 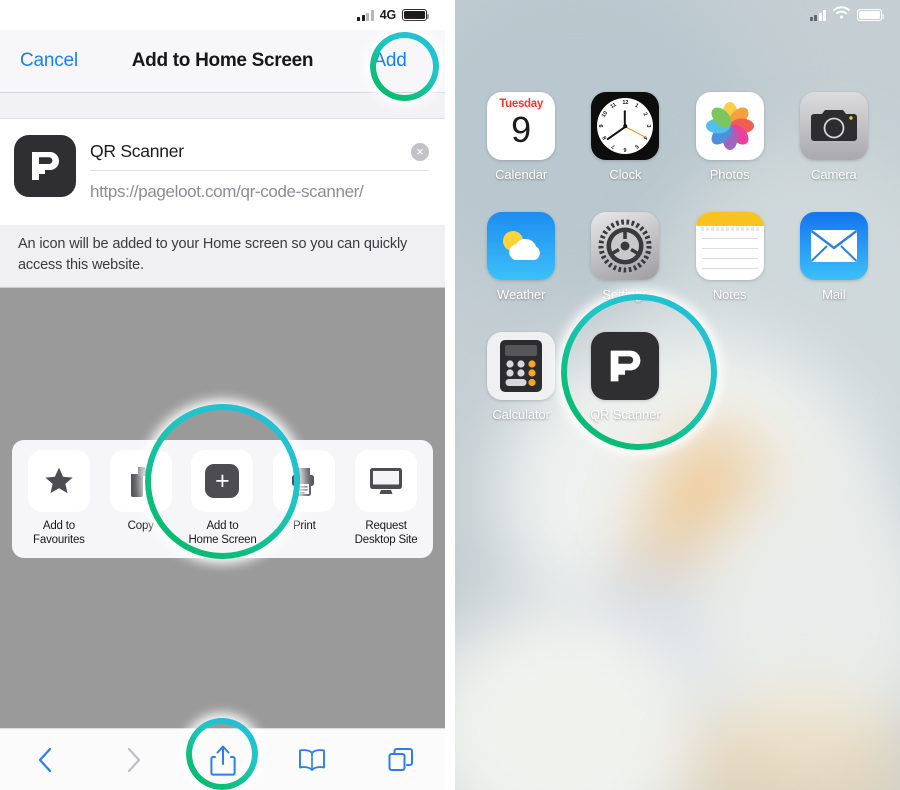 I want to click on app-label: Mail, so click(x=834, y=294).